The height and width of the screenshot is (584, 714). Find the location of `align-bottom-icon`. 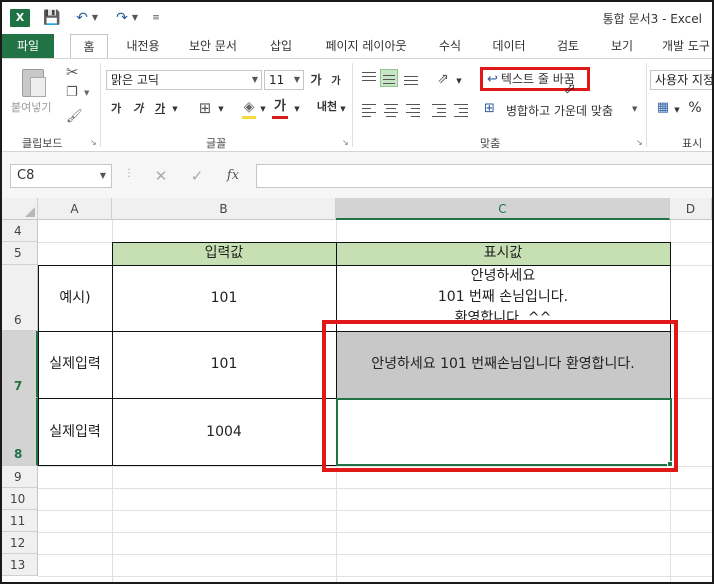

align-bottom-icon is located at coordinates (411, 78).